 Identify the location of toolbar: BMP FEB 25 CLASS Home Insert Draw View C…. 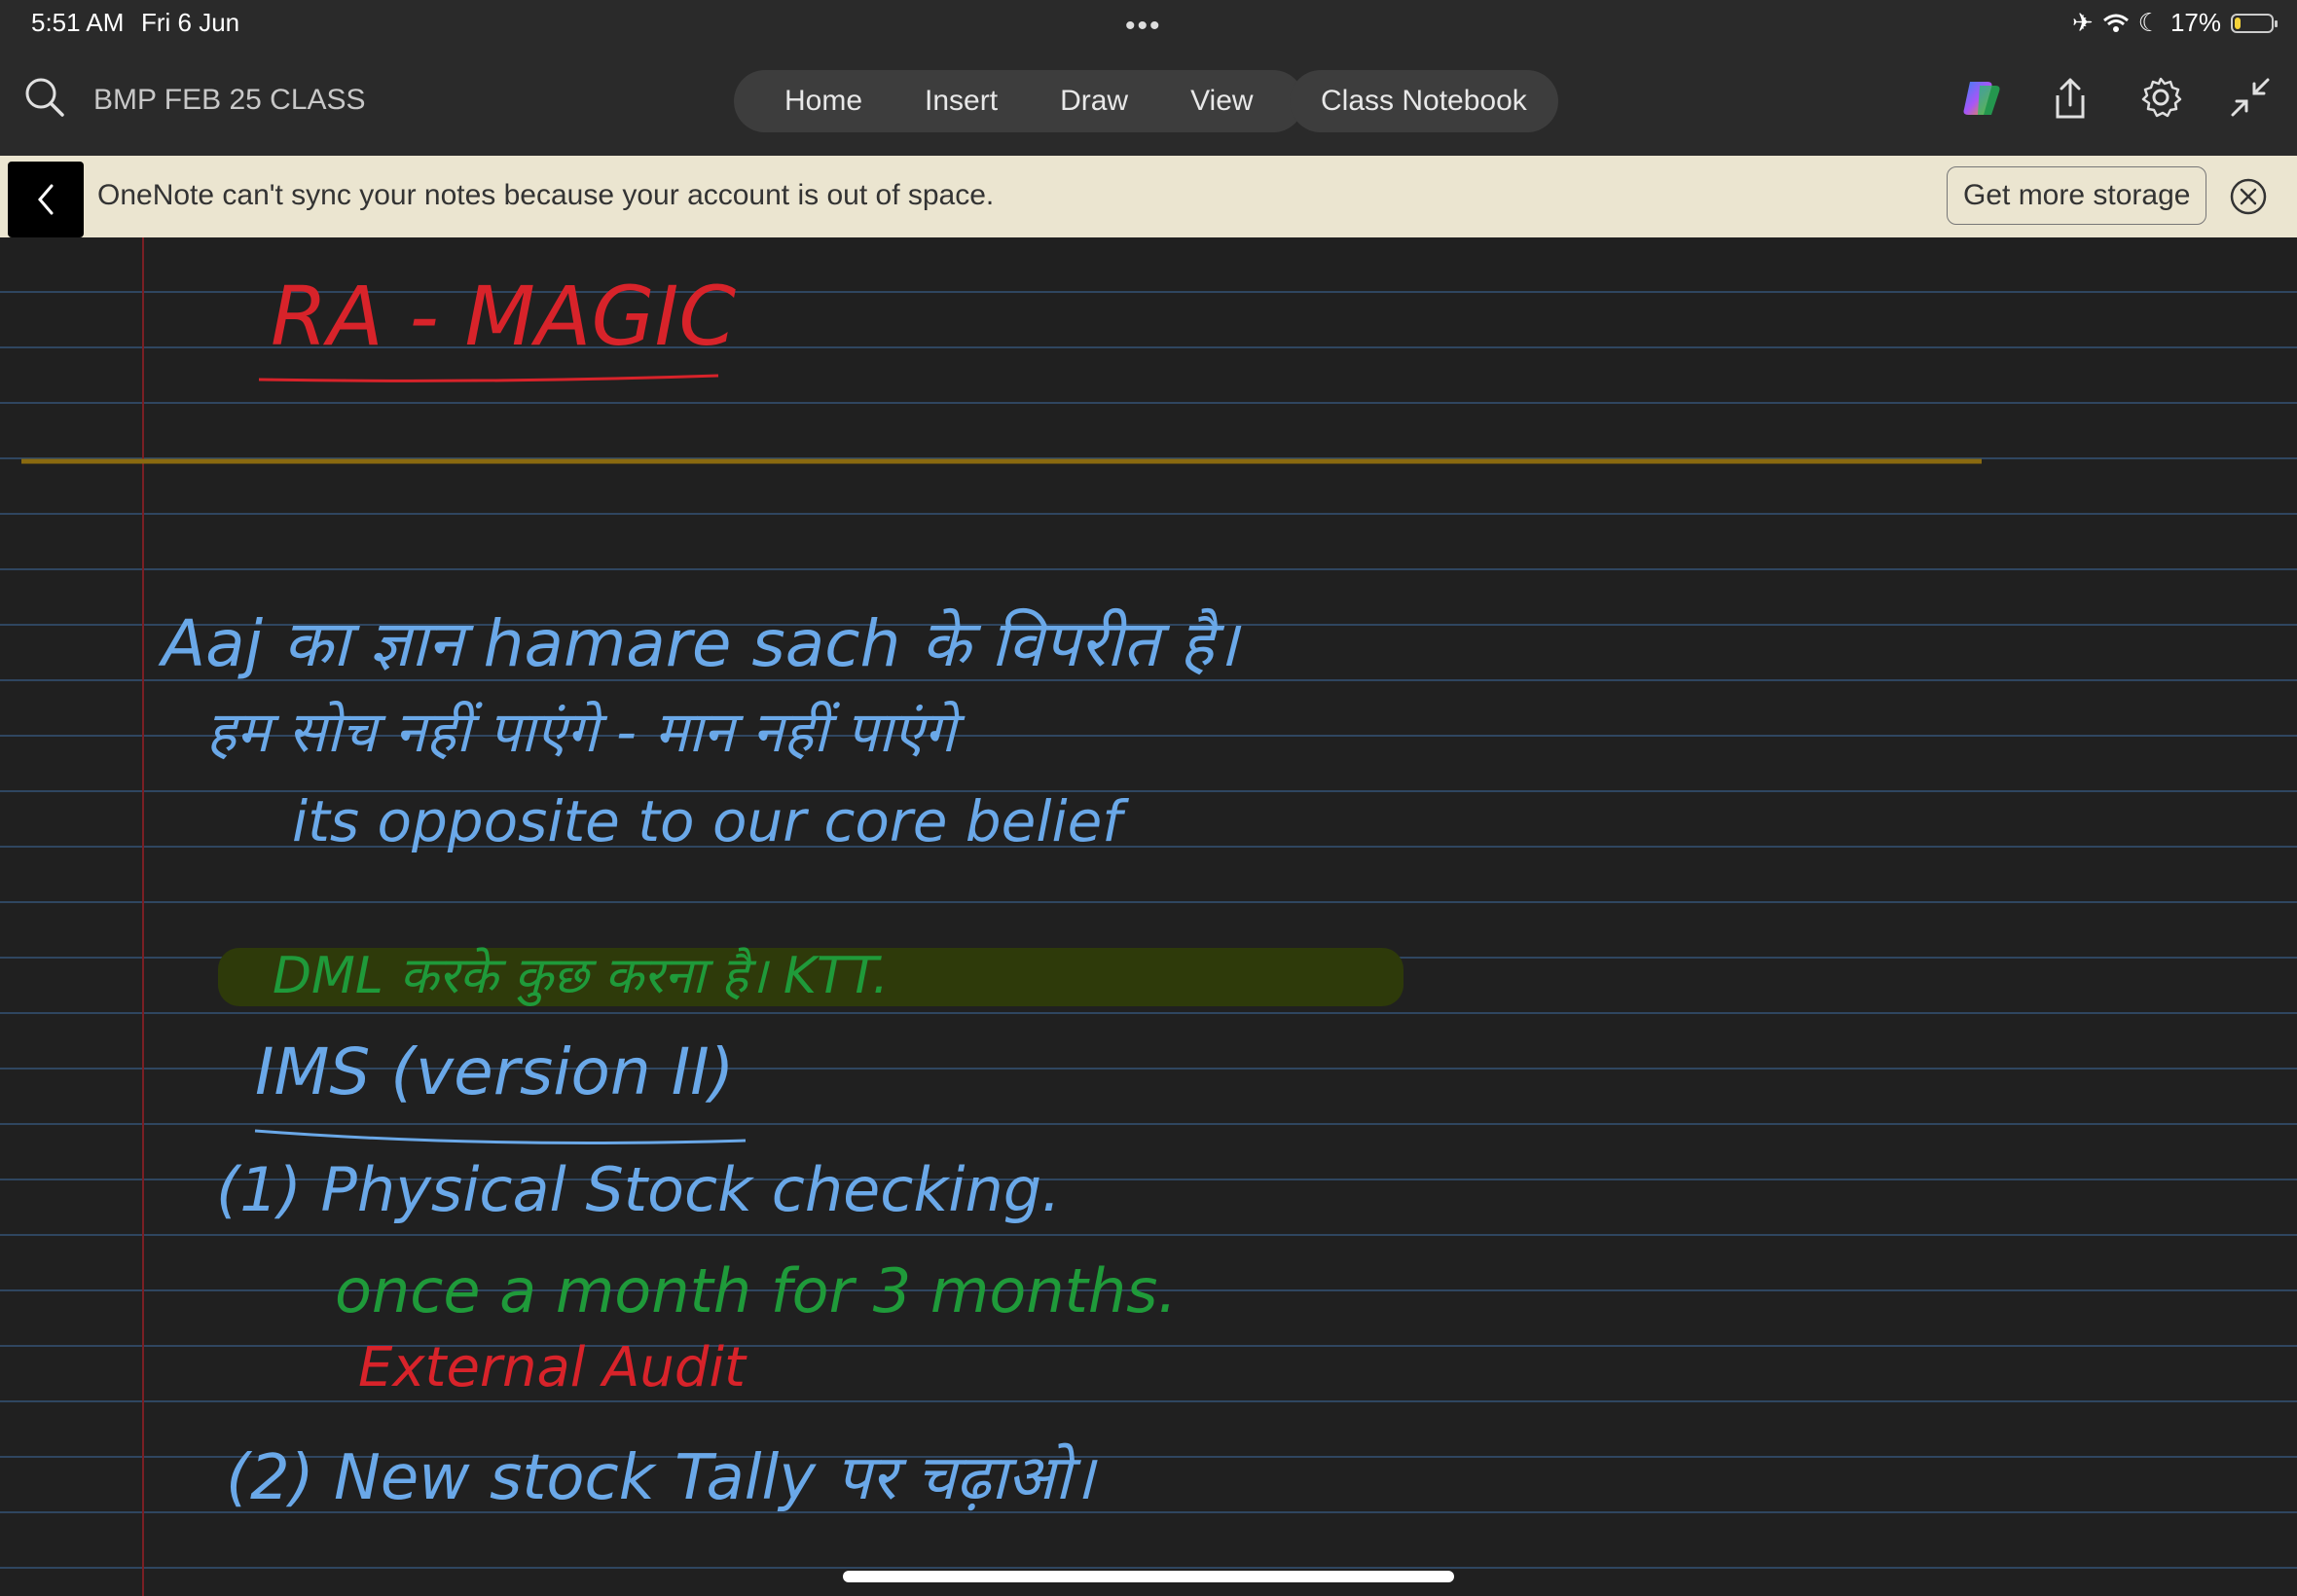
(1148, 102).